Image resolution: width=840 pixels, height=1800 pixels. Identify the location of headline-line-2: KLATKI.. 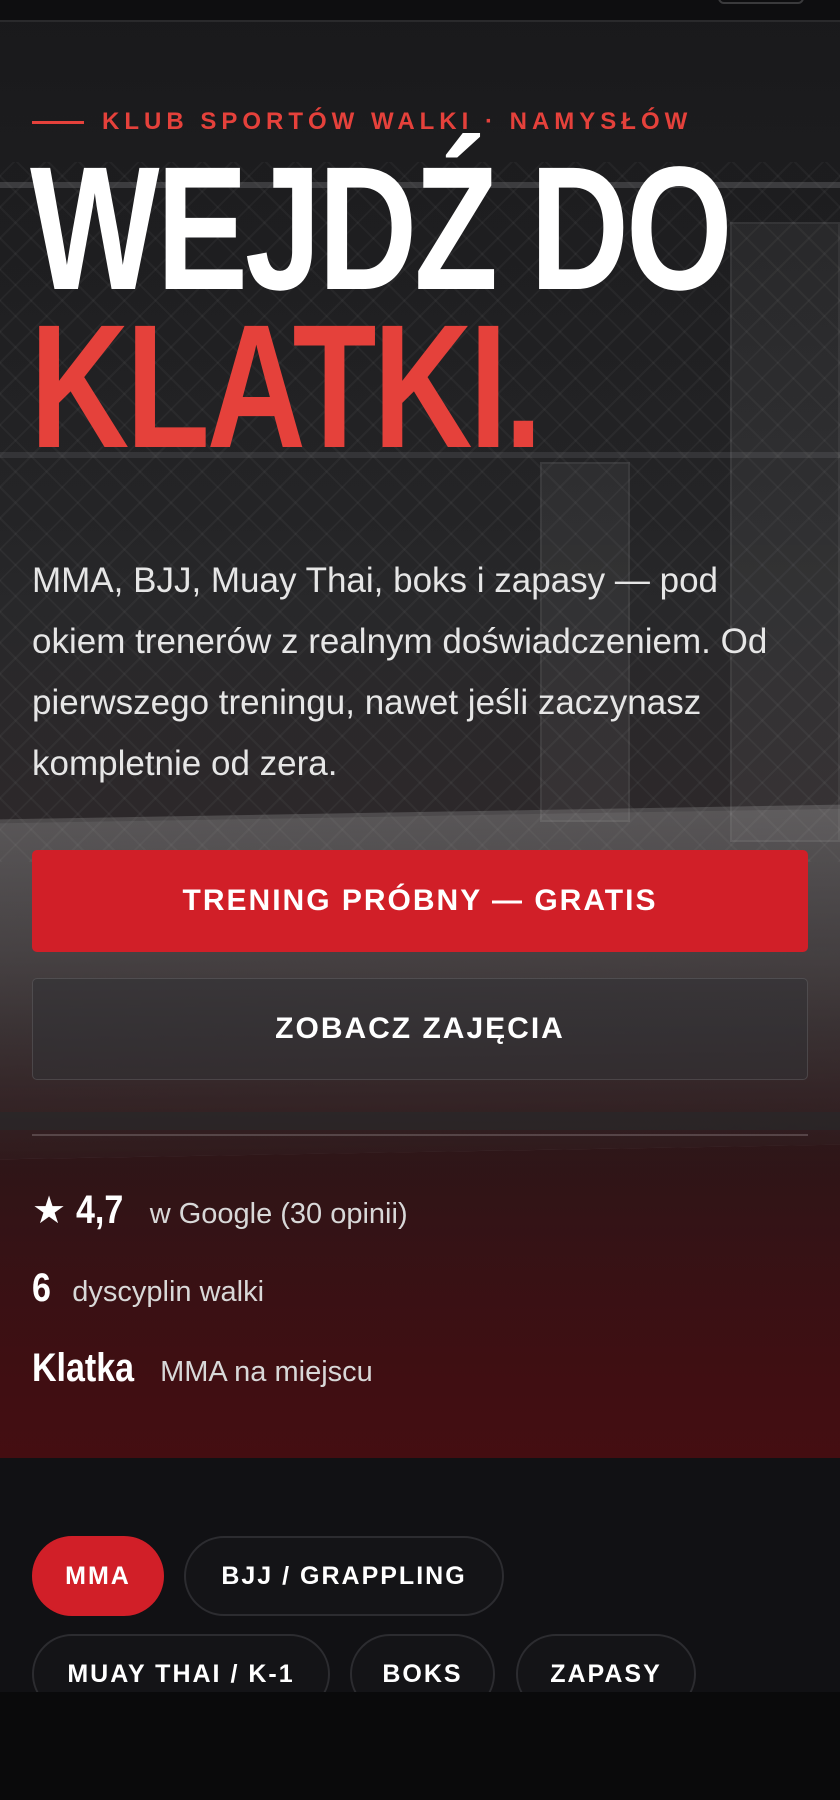
(286, 387).